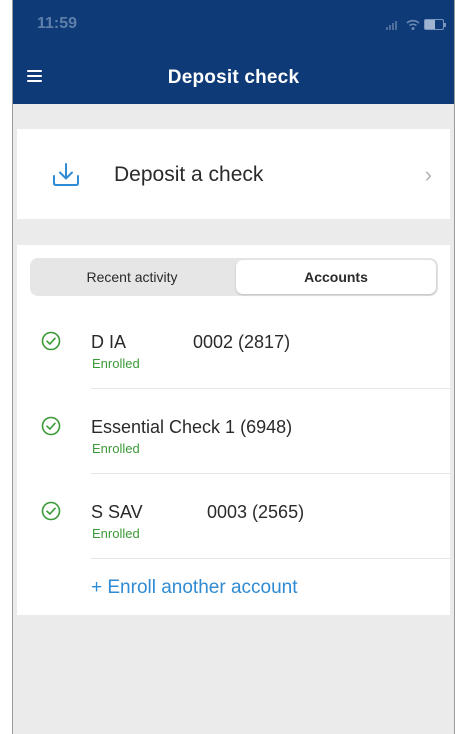 This screenshot has width=455, height=734. Describe the element at coordinates (233, 371) in the screenshot. I see `account-row: D IA 0002 (2817) Enrolled` at that location.